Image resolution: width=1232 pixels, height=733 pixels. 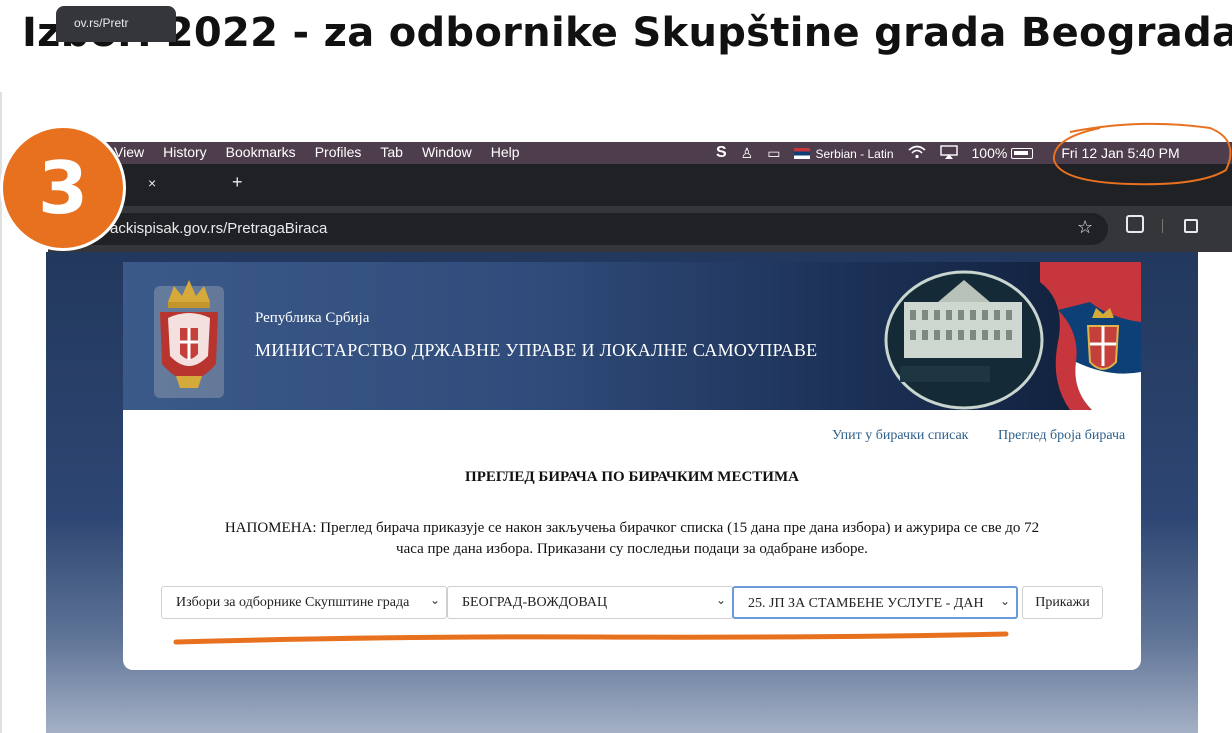 I want to click on municipality-select: БЕОГРАД-ВОЖДОВАЦ ⌄, so click(x=590, y=602).